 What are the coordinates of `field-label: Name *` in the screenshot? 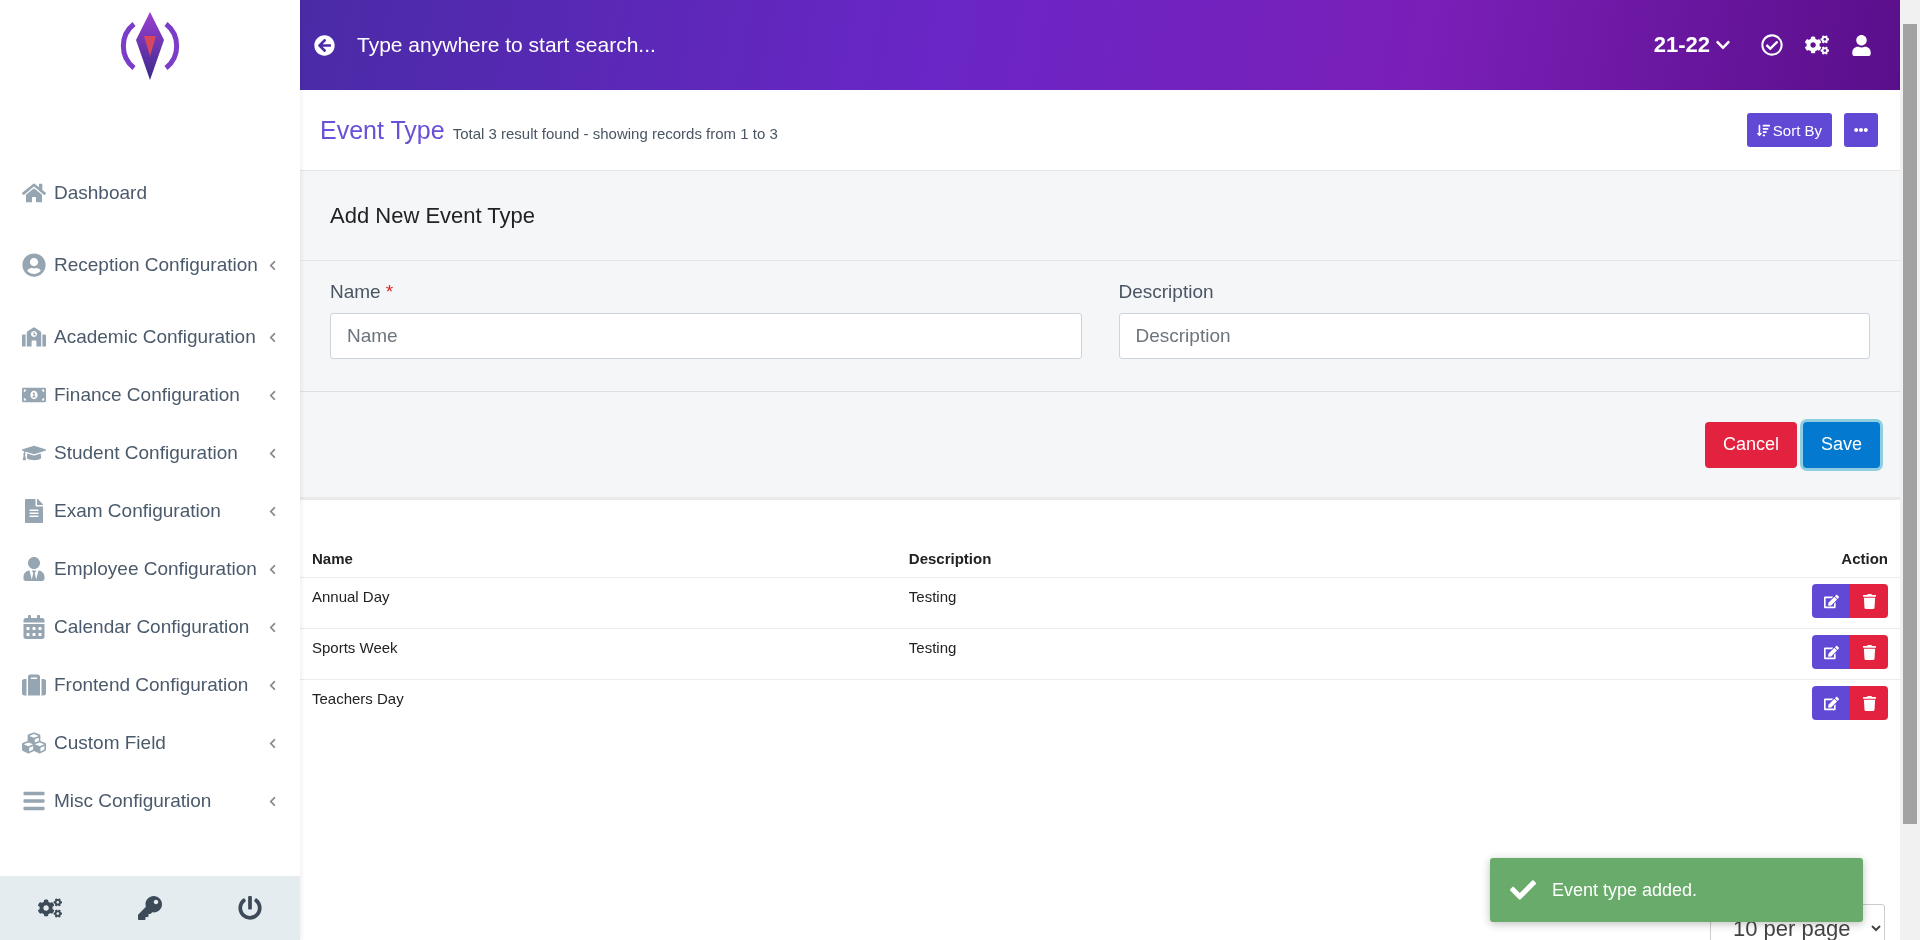 It's located at (362, 292).